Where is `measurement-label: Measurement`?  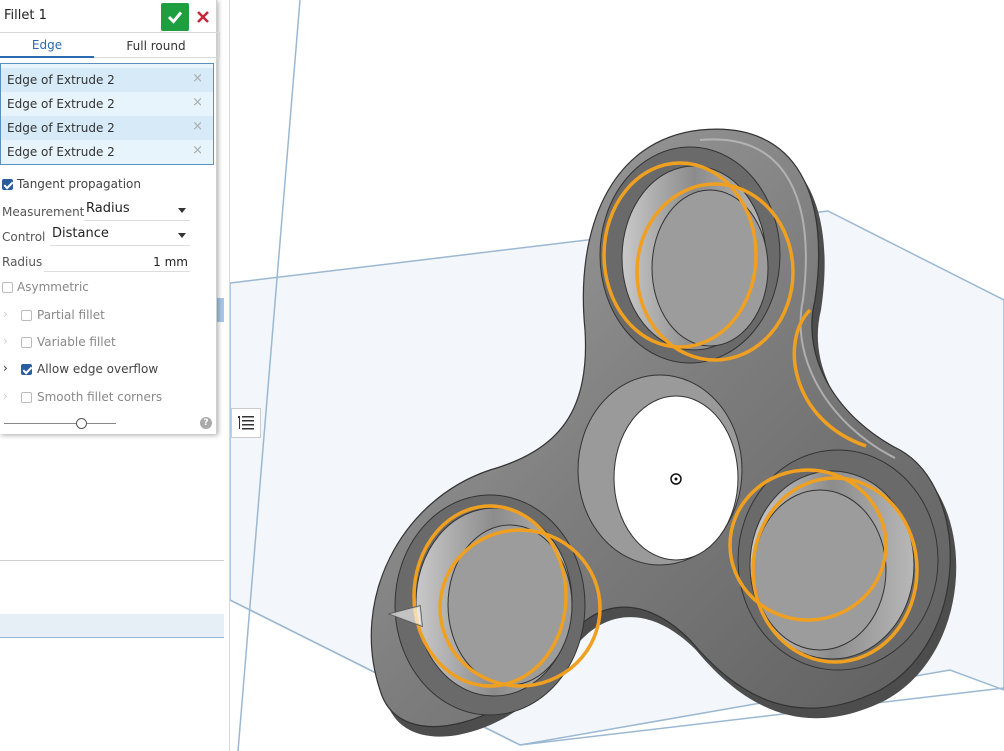
measurement-label: Measurement is located at coordinates (43, 212).